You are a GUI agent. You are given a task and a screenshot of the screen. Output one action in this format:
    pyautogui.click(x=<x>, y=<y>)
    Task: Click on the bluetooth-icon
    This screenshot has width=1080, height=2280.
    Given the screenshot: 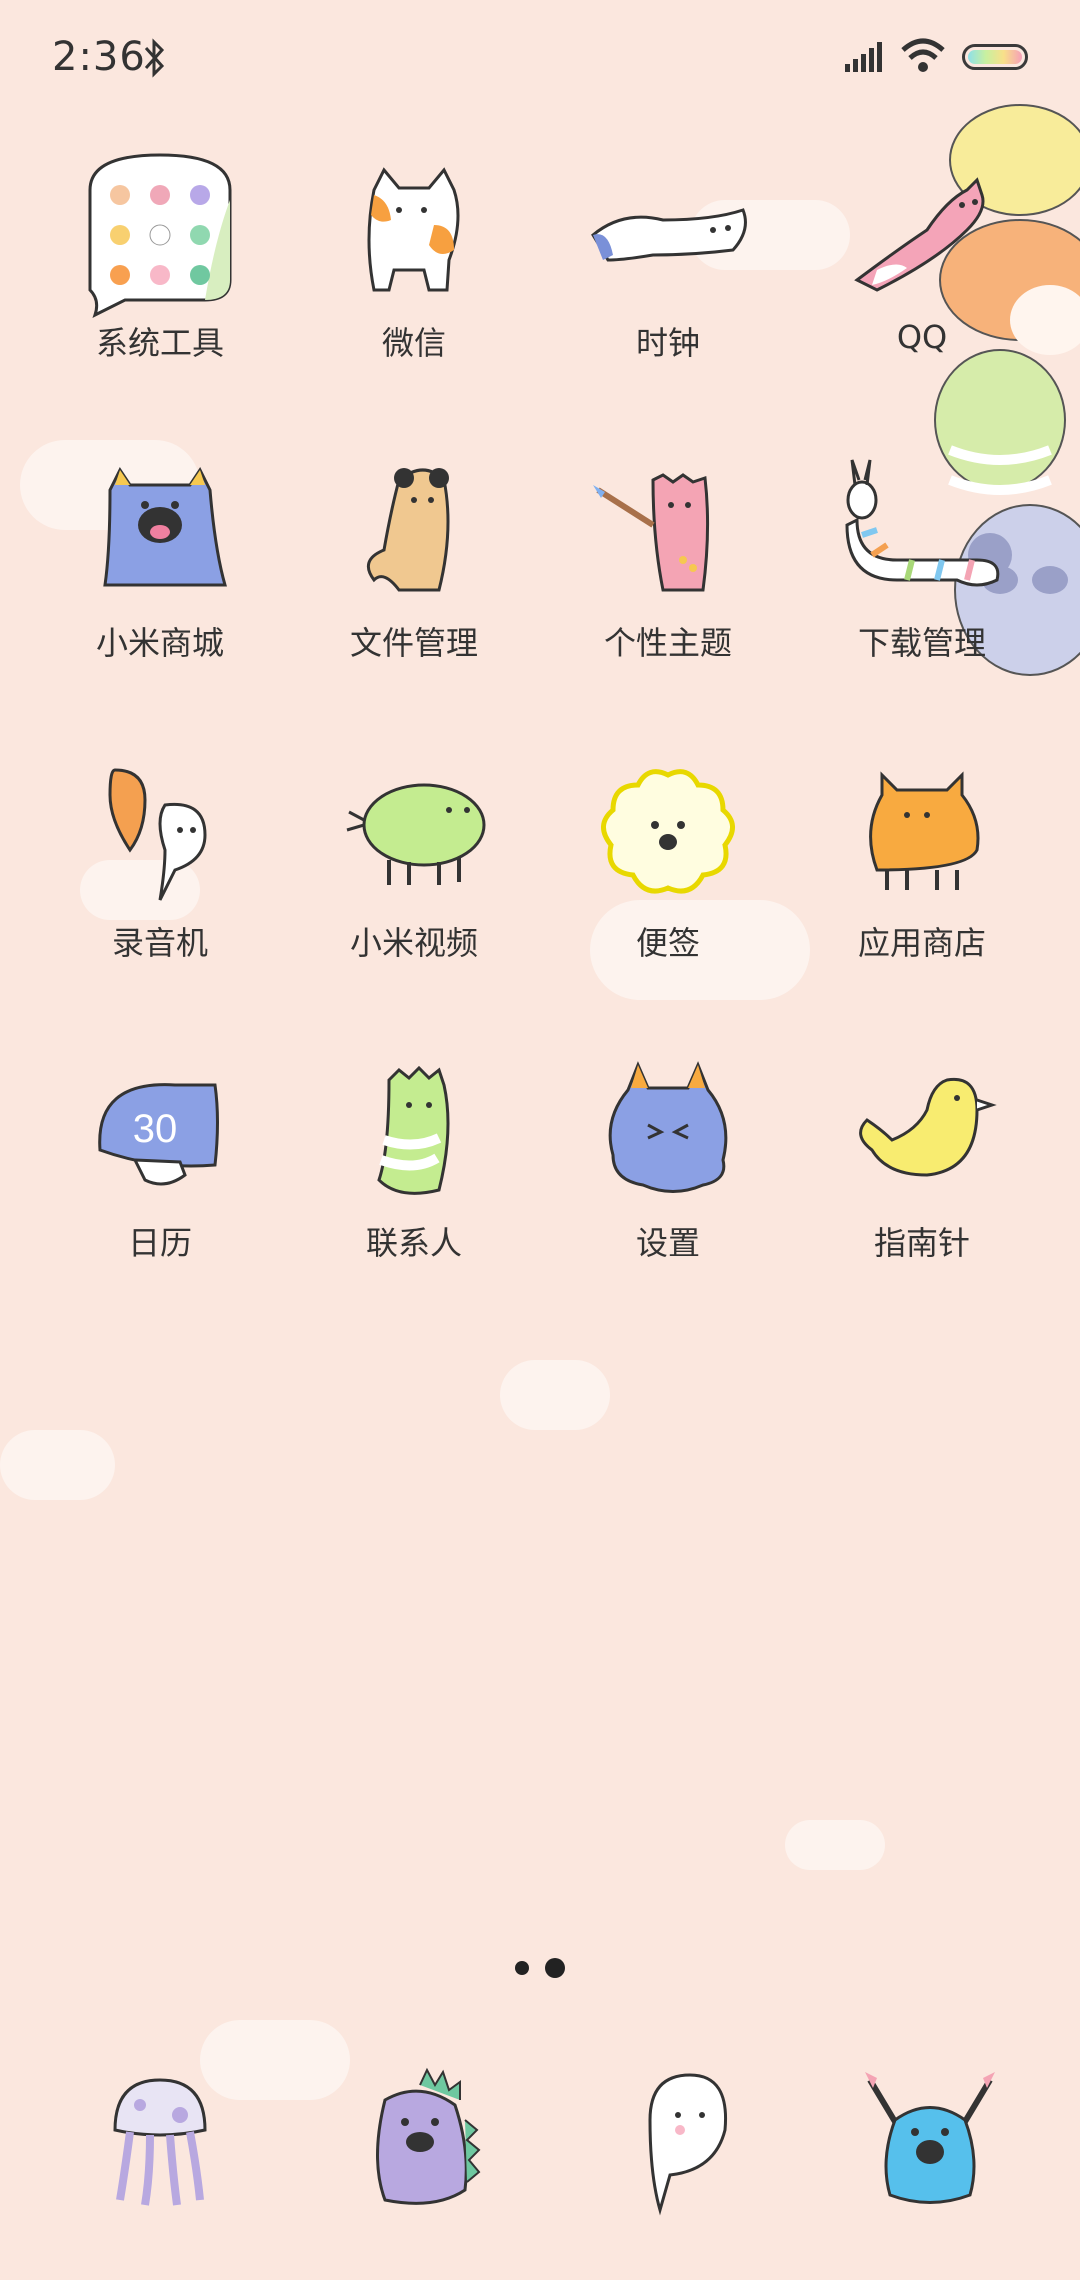 What is the action you would take?
    pyautogui.click(x=154, y=58)
    